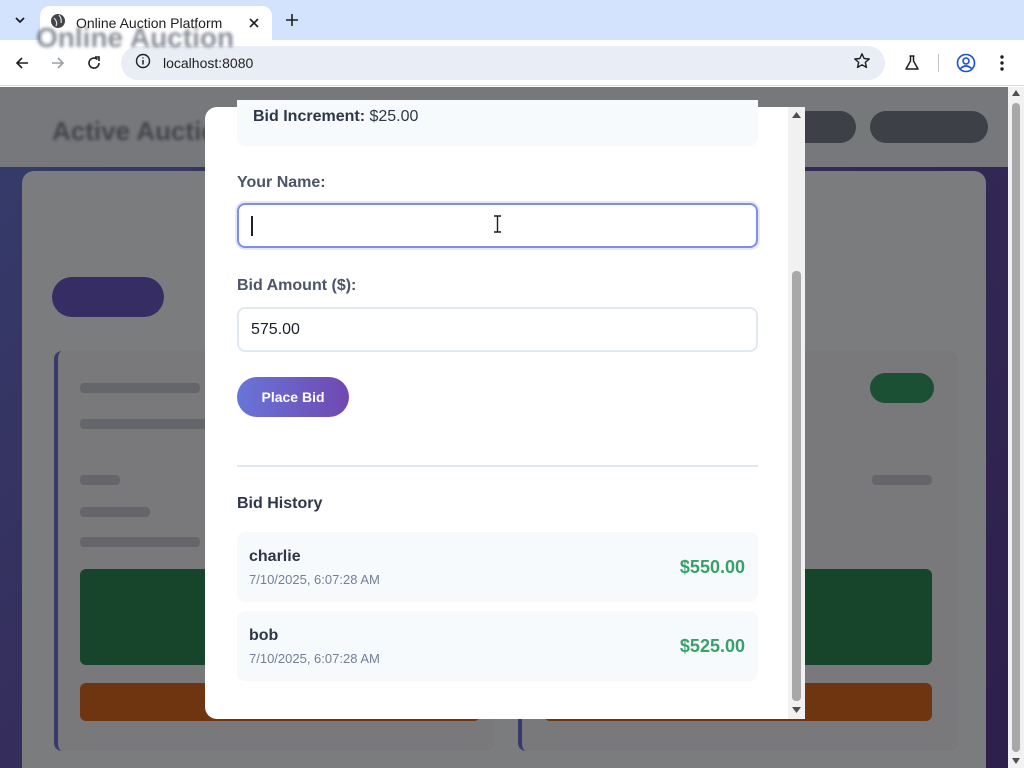  What do you see at coordinates (1002, 63) in the screenshot?
I see `menu-icon` at bounding box center [1002, 63].